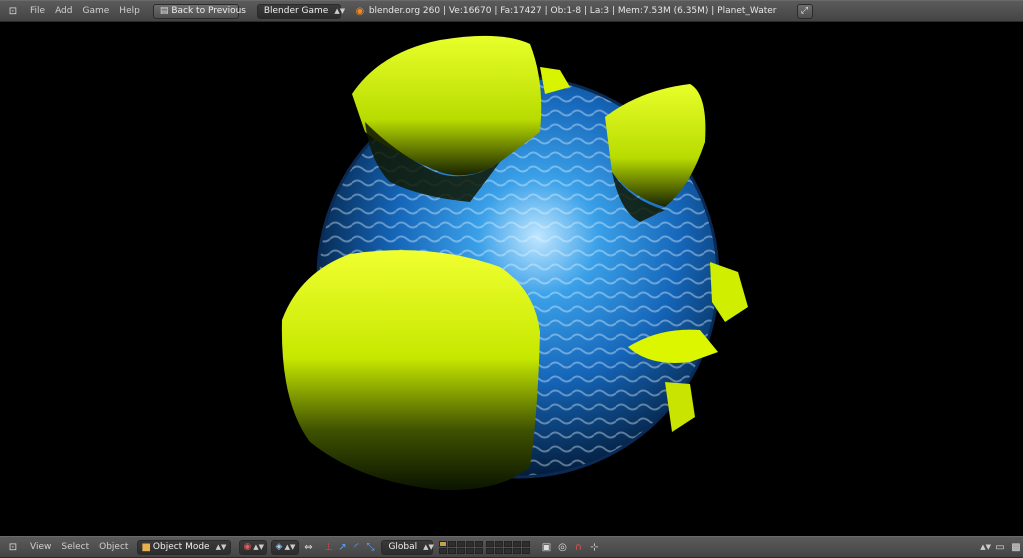 Image resolution: width=1023 pixels, height=558 pixels. What do you see at coordinates (129, 11) in the screenshot?
I see `menu-help: Help` at bounding box center [129, 11].